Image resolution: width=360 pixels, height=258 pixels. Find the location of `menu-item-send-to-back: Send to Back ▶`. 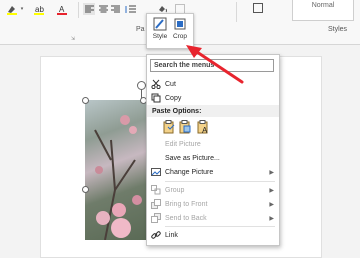

menu-item-send-to-back: Send to Back ▶ is located at coordinates (213, 218).